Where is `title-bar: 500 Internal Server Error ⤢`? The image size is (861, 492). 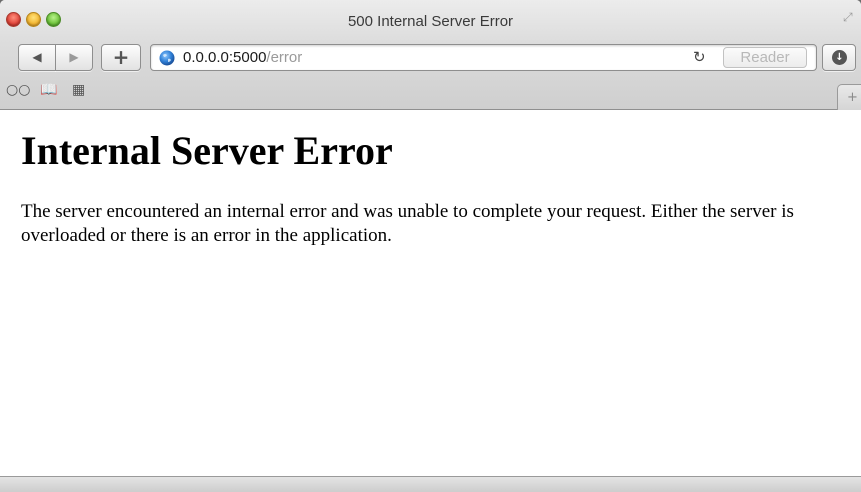 title-bar: 500 Internal Server Error ⤢ is located at coordinates (430, 21).